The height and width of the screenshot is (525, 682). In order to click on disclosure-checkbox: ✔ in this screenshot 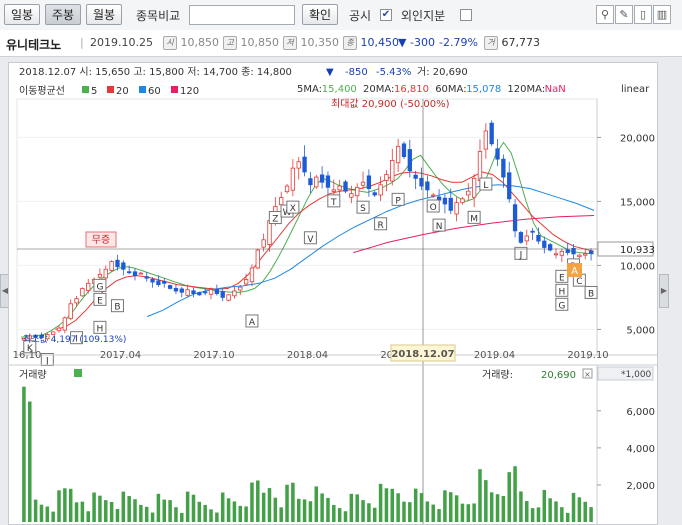, I will do `click(386, 15)`.